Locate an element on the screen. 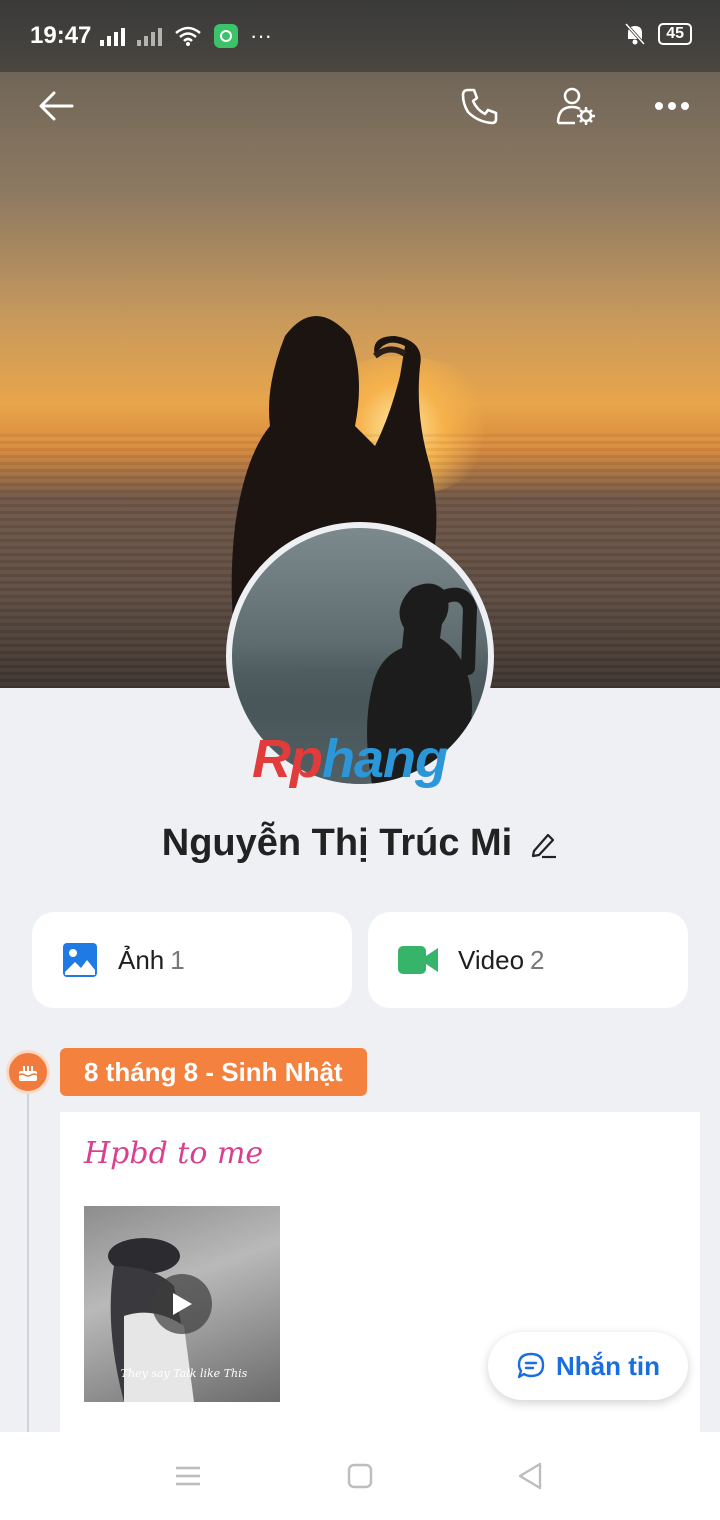 The image size is (720, 1520). watermark-part-1: Rp is located at coordinates (287, 759).